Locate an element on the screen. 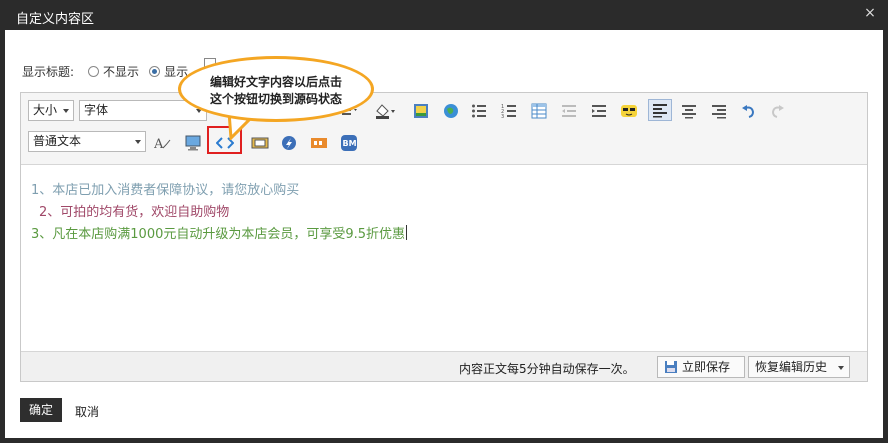  font-size-value: 大小 is located at coordinates (45, 110).